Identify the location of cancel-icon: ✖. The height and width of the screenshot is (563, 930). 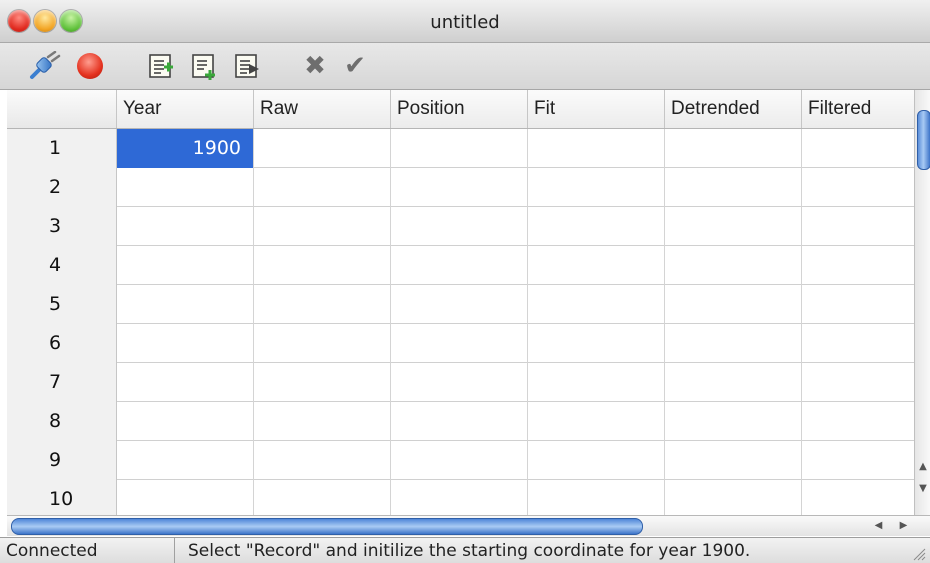
(315, 66).